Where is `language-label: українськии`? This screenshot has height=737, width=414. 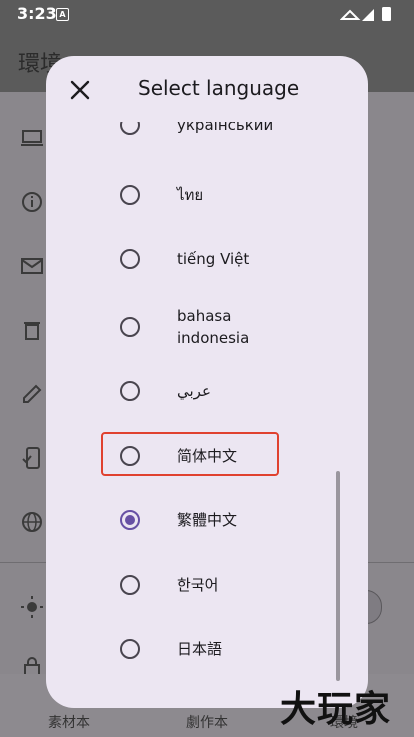 language-label: українськии is located at coordinates (225, 128).